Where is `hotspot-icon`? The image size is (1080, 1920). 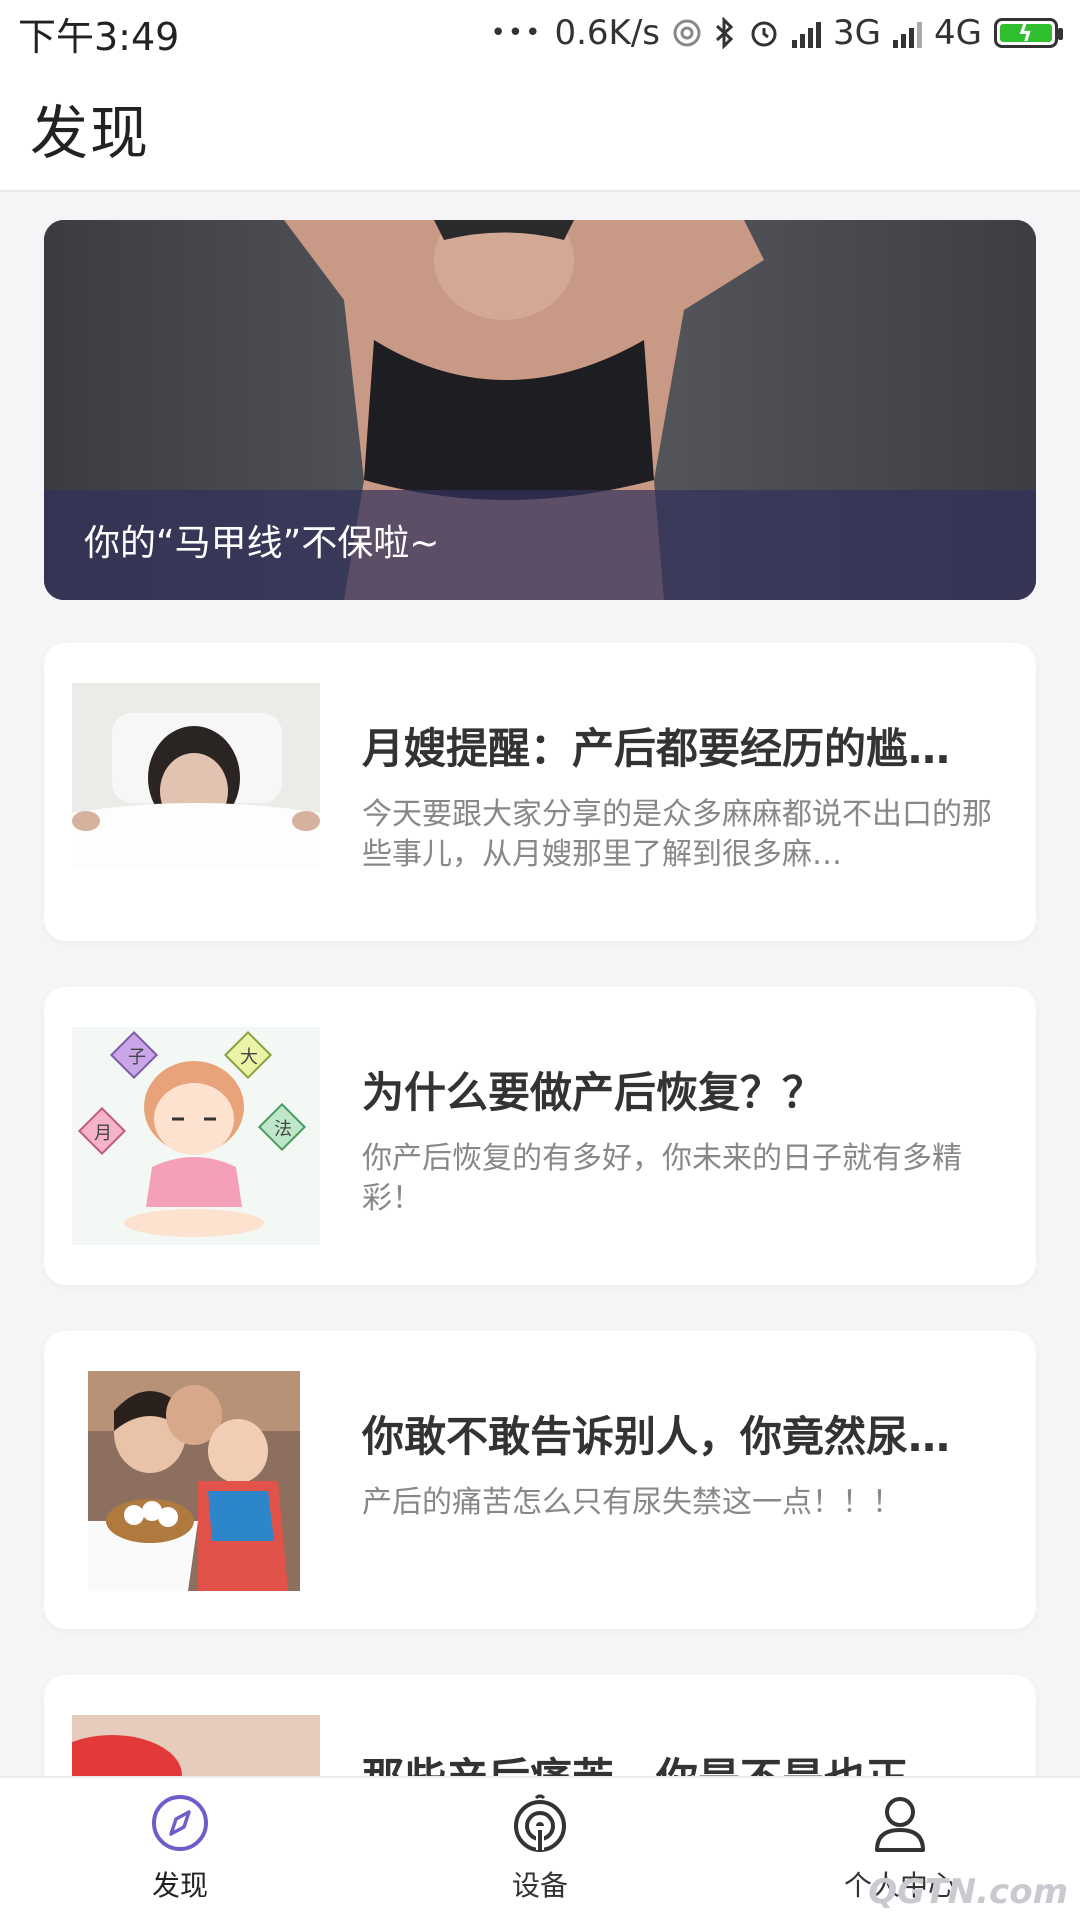 hotspot-icon is located at coordinates (687, 33).